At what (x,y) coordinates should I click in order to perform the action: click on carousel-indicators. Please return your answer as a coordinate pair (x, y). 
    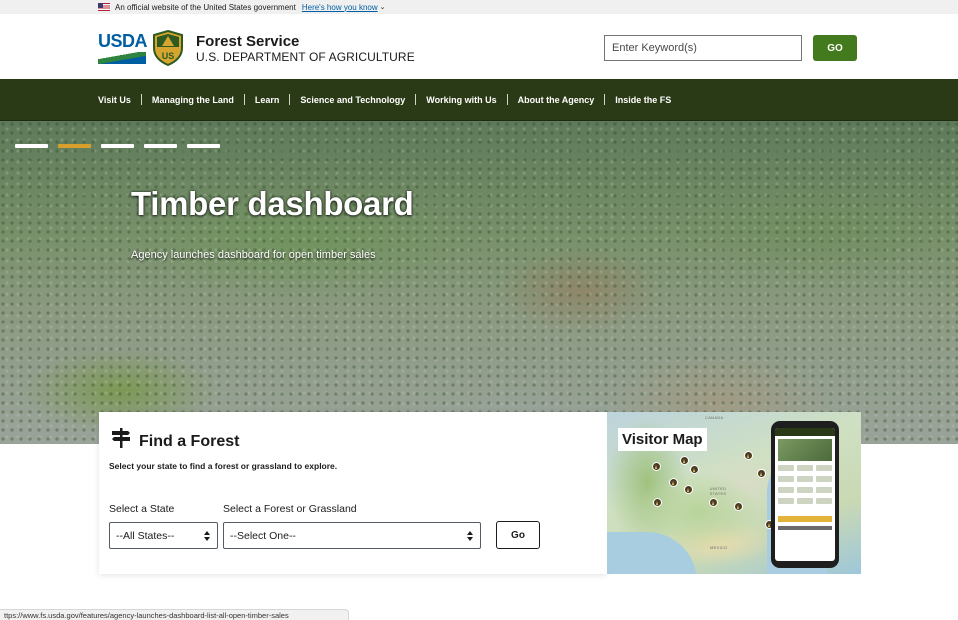
    Looking at the image, I should click on (117, 146).